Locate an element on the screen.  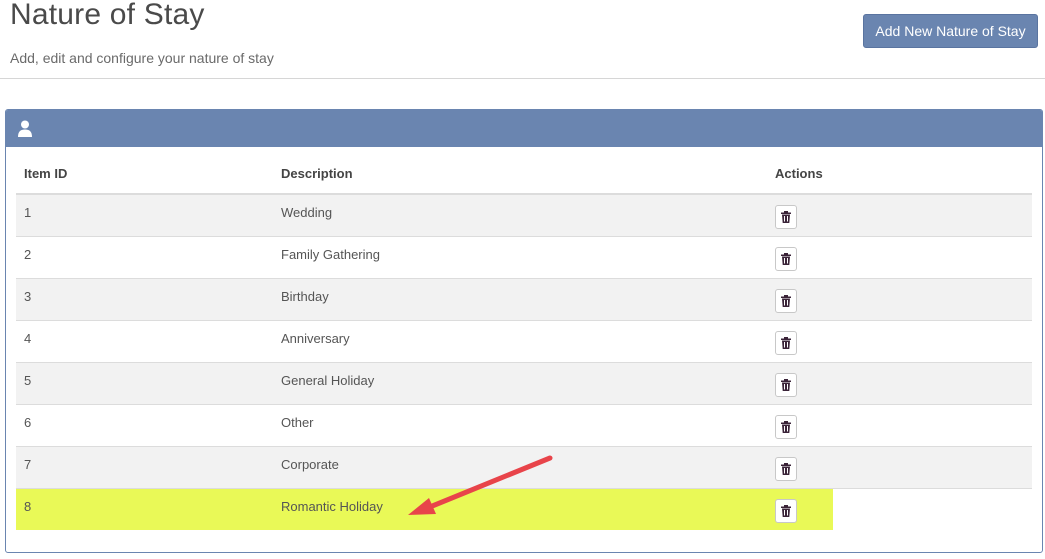
description-cell: Corporate is located at coordinates (520, 466).